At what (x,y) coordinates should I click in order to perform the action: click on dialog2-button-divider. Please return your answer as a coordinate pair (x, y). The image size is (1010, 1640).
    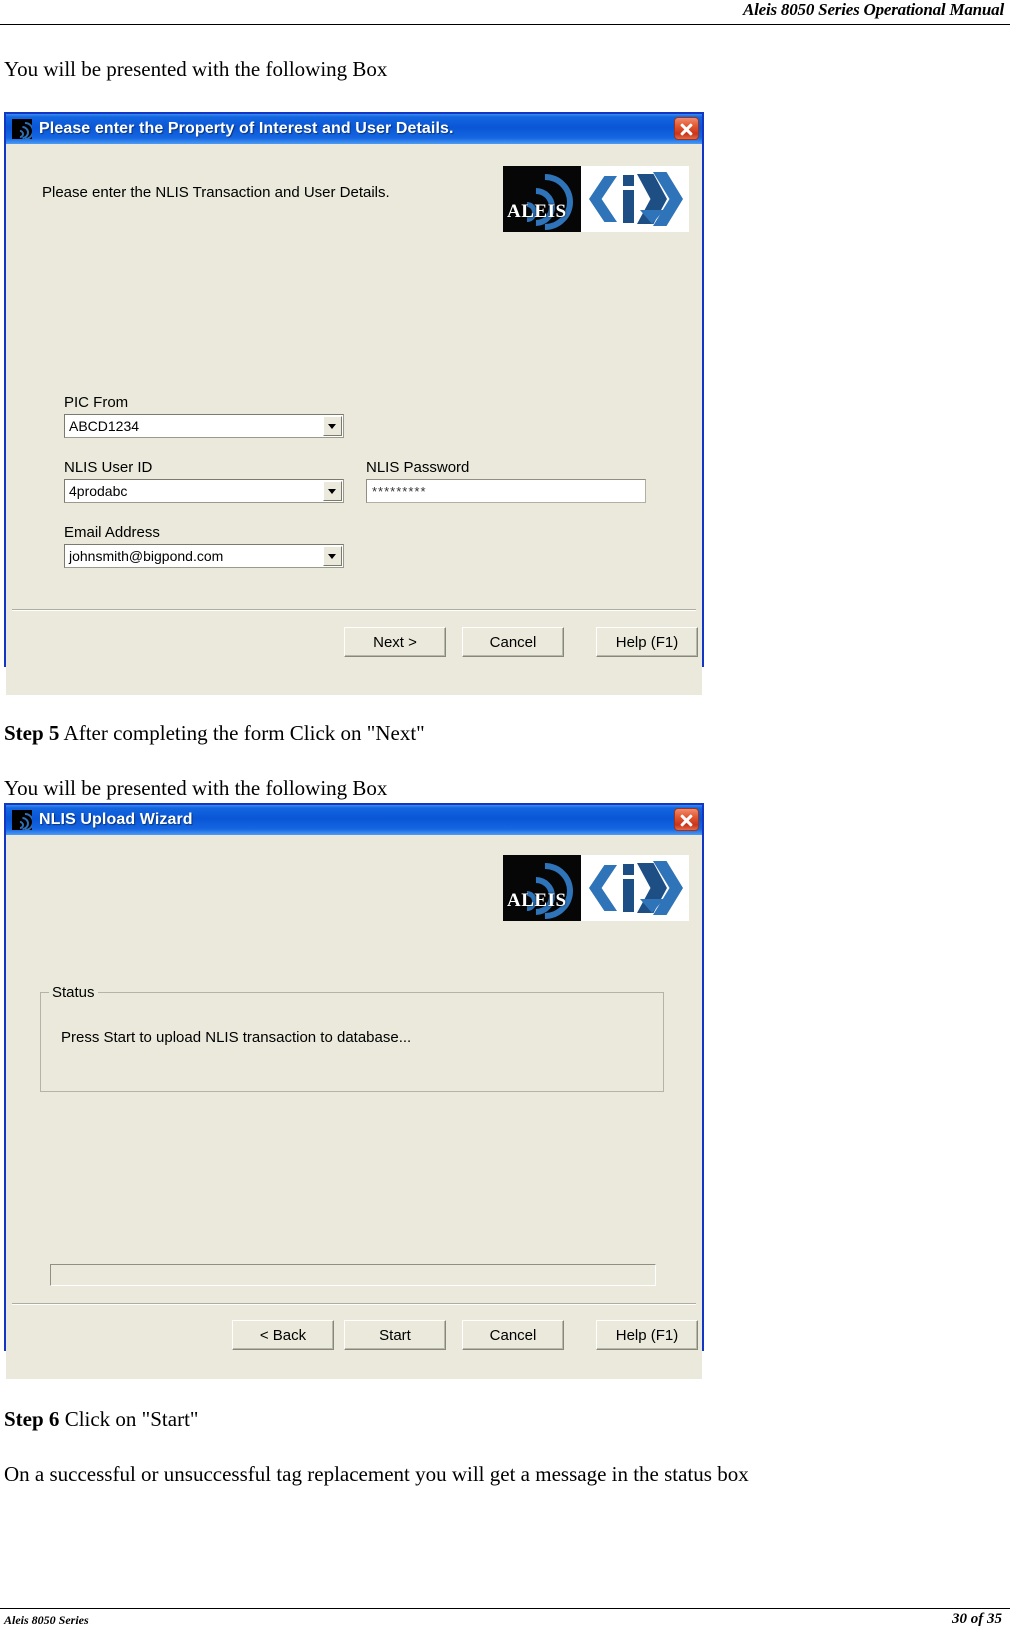
    Looking at the image, I should click on (354, 1304).